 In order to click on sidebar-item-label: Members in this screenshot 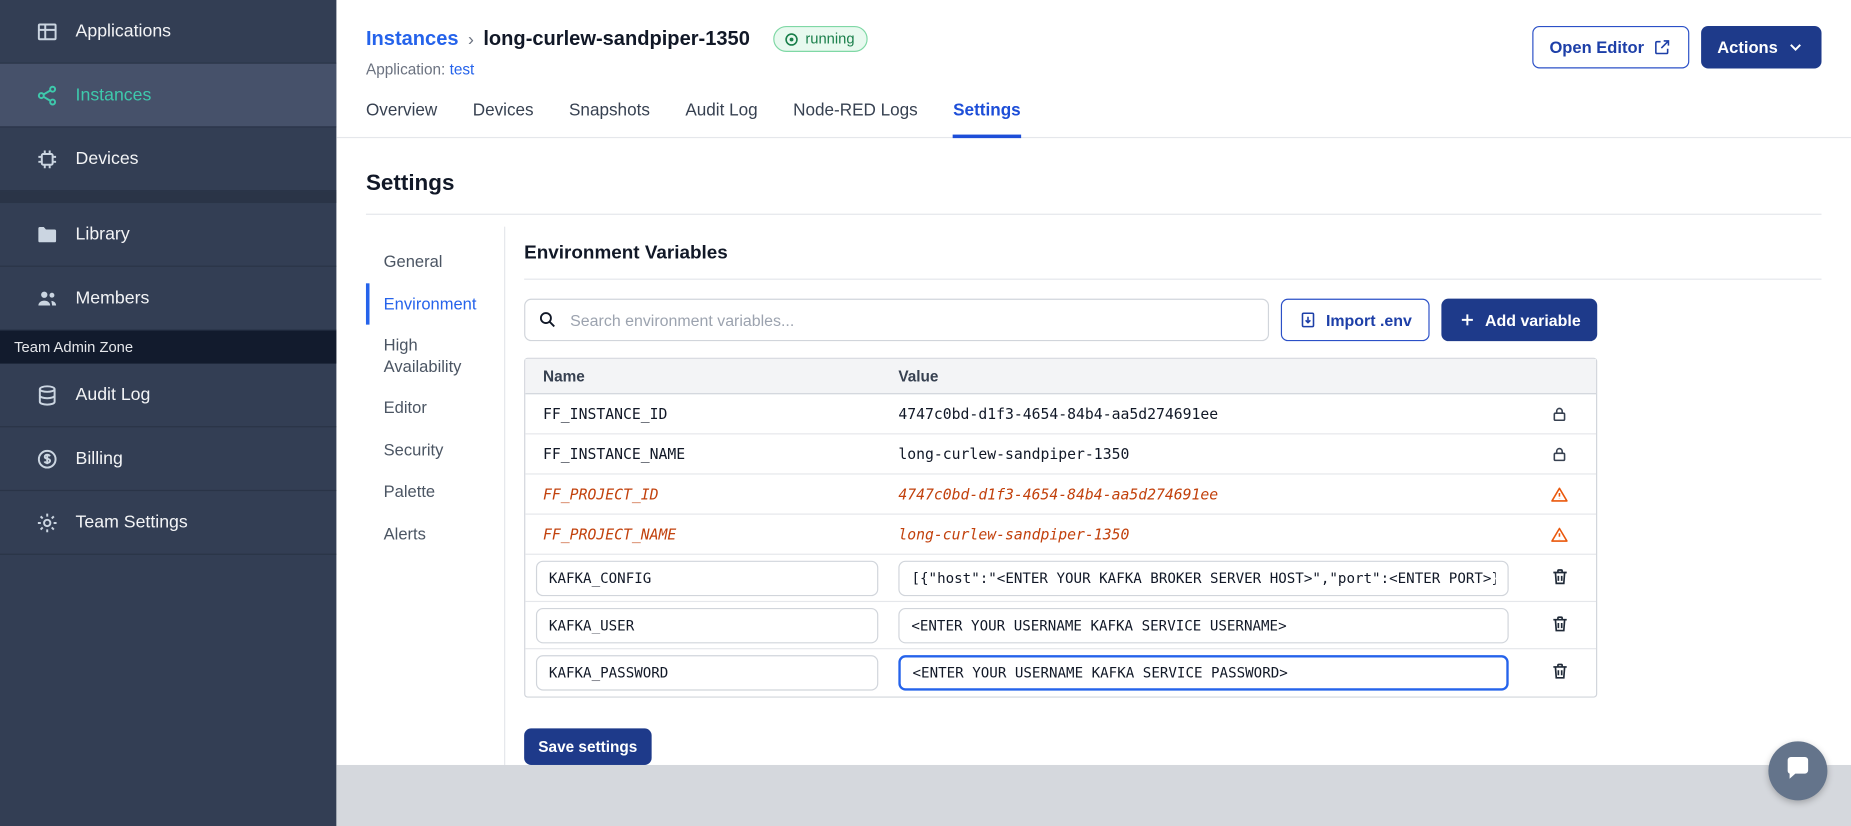, I will do `click(112, 298)`.